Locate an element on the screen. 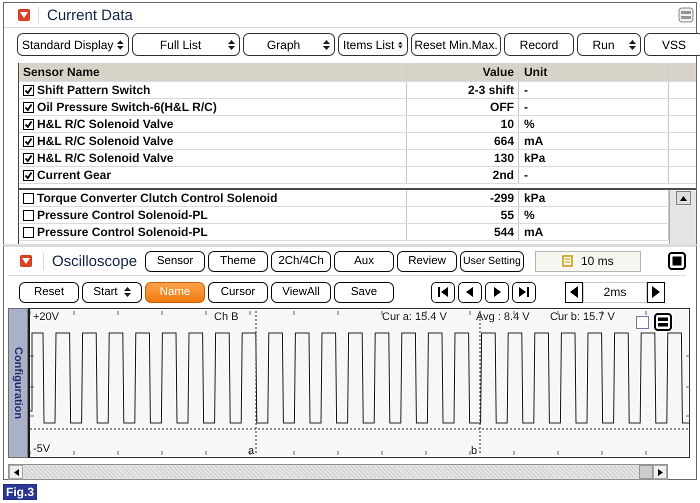 The image size is (700, 503). dropdown-button: Run is located at coordinates (609, 44).